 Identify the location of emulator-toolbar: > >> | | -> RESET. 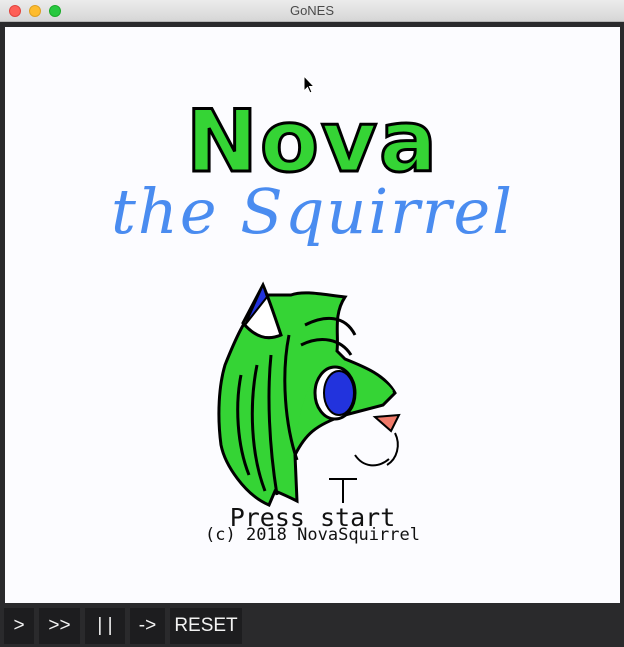
(312, 626).